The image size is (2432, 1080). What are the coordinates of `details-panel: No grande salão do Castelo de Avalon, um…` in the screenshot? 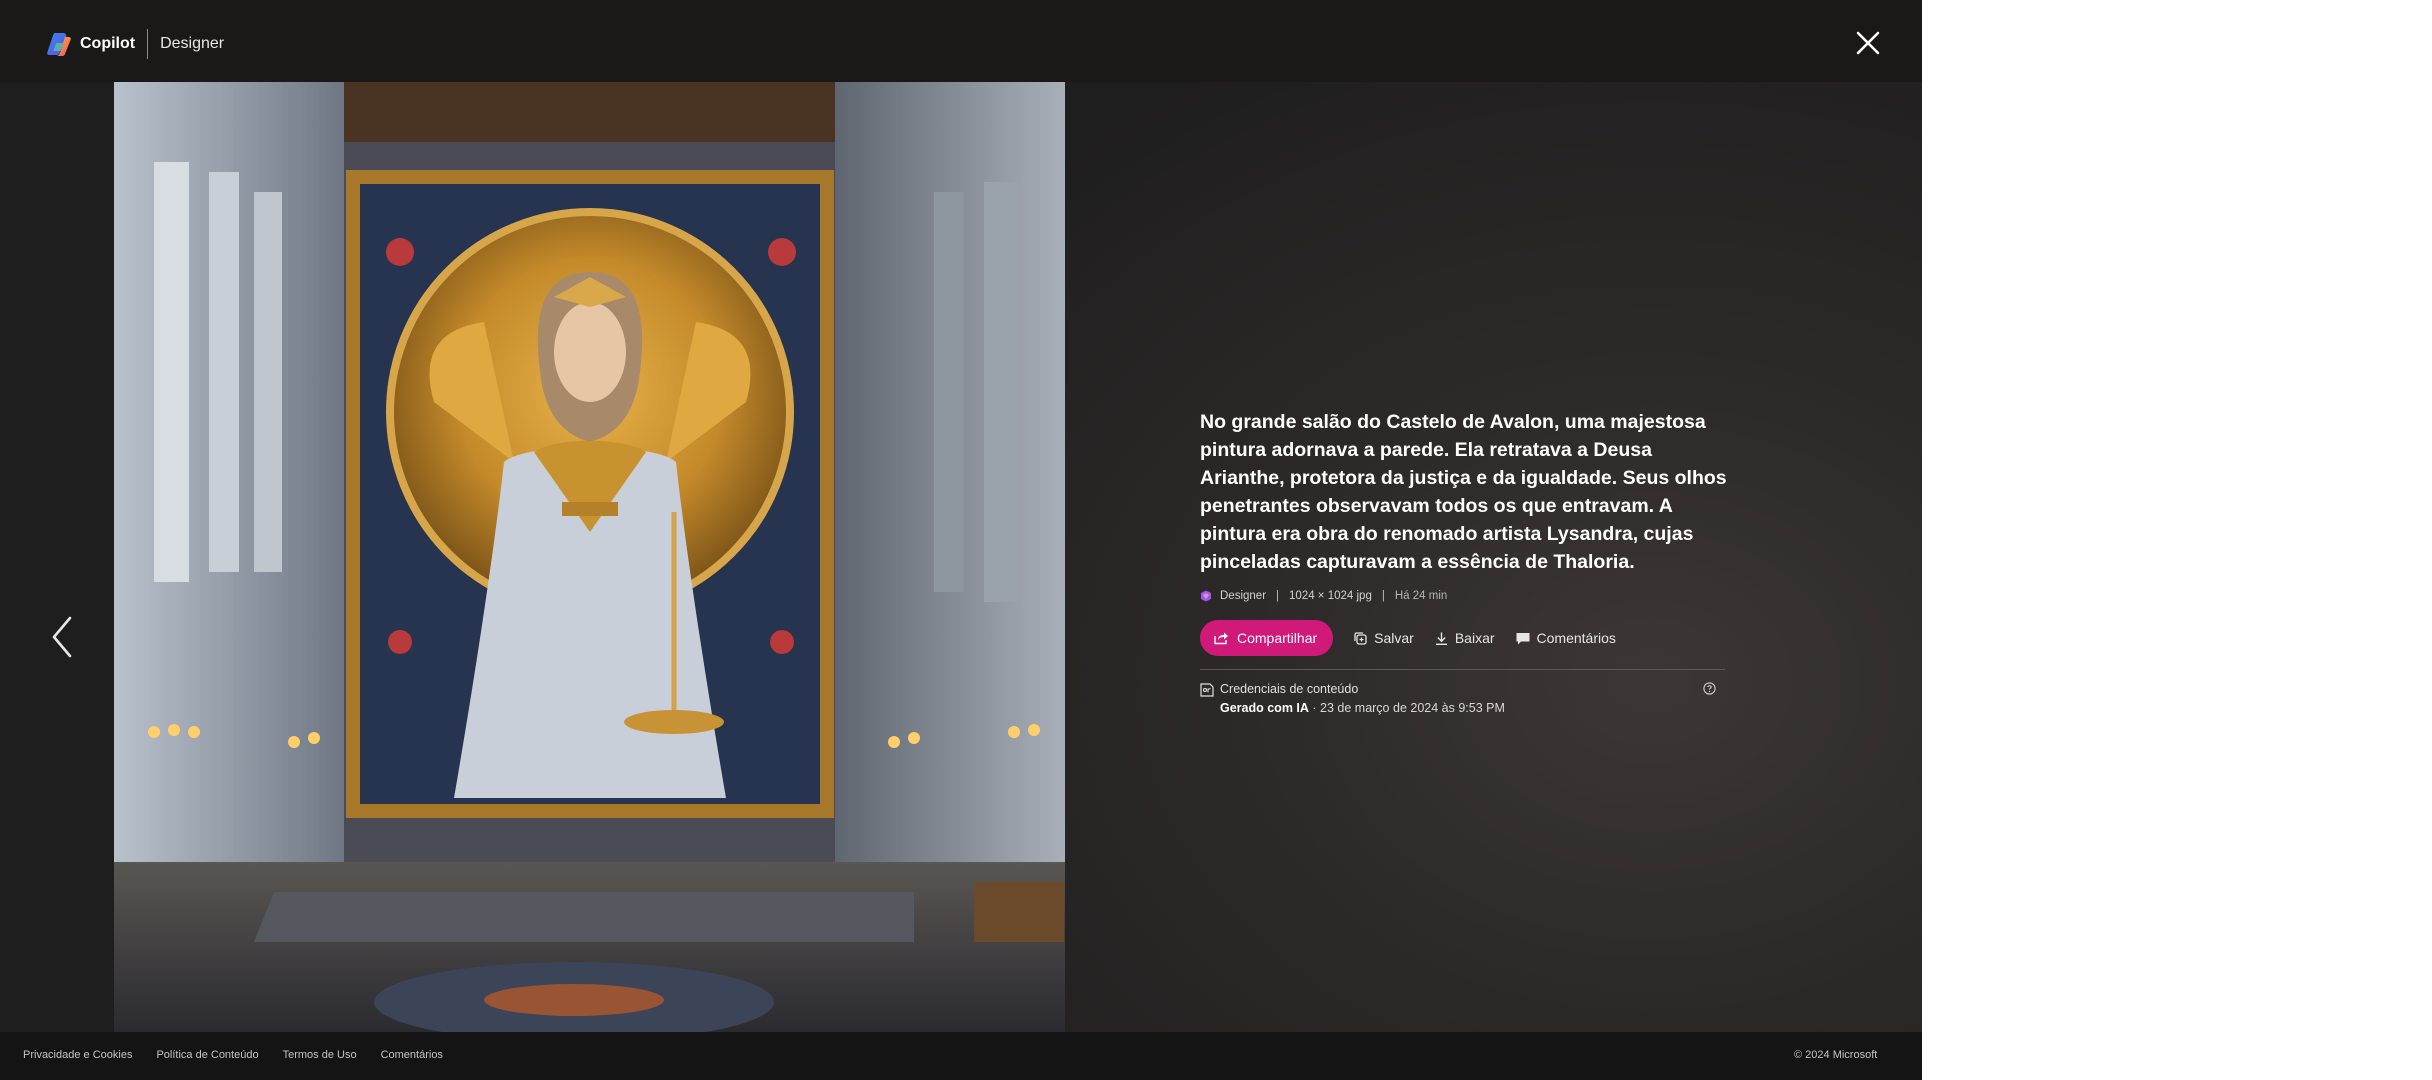 It's located at (1464, 565).